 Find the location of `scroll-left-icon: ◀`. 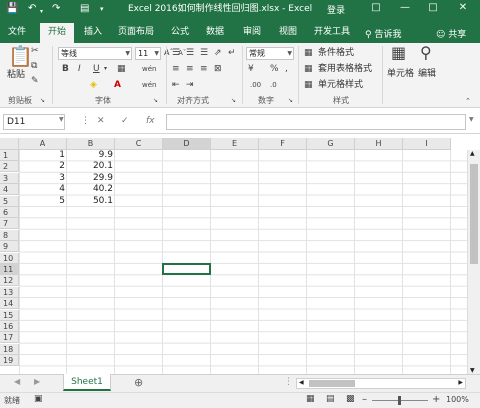

scroll-left-icon: ◀ is located at coordinates (301, 382).